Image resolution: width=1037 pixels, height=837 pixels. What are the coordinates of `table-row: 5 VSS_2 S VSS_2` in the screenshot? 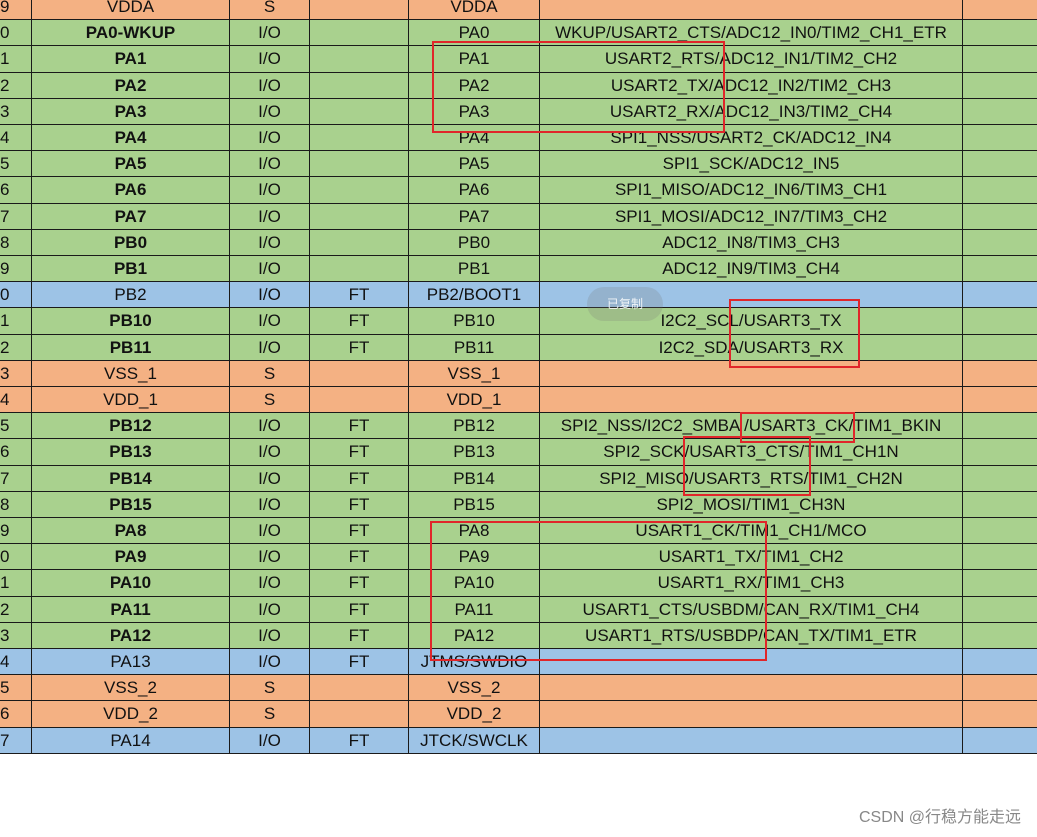 It's located at (518, 688).